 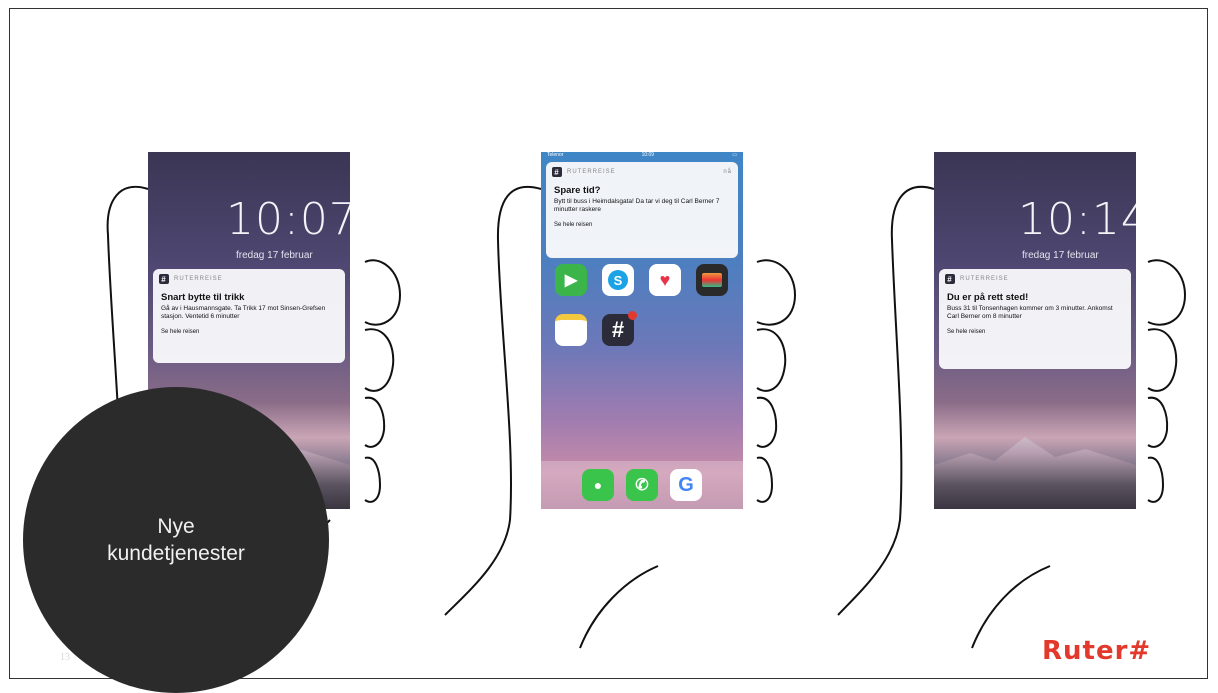 What do you see at coordinates (288, 219) in the screenshot?
I see `lockscreen-time: 10:07` at bounding box center [288, 219].